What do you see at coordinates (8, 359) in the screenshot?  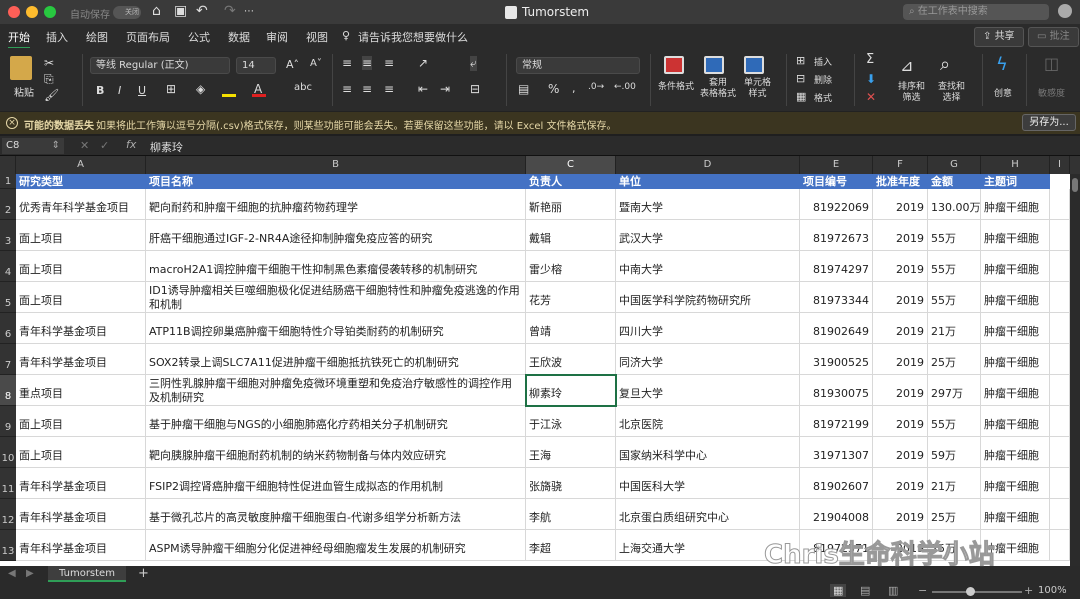 I see `row-header: 7` at bounding box center [8, 359].